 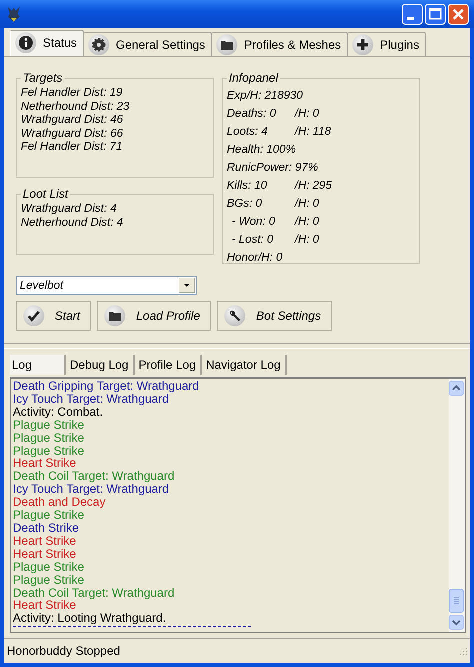 I want to click on stat-value: Deaths: 0, so click(x=252, y=114).